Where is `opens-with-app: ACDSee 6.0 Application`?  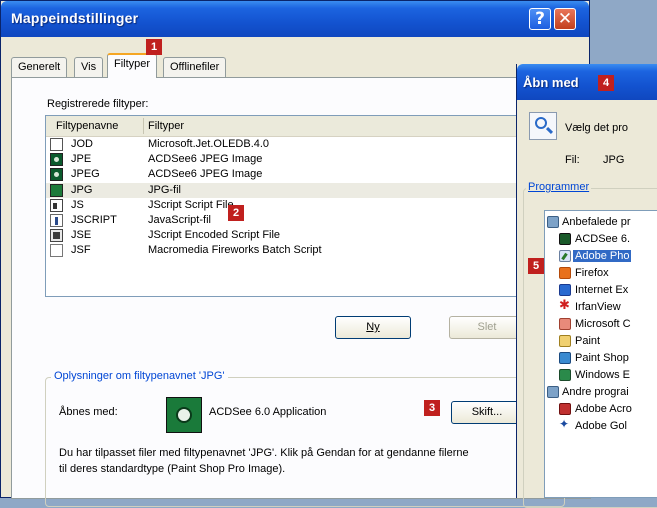 opens-with-app: ACDSee 6.0 Application is located at coordinates (268, 412).